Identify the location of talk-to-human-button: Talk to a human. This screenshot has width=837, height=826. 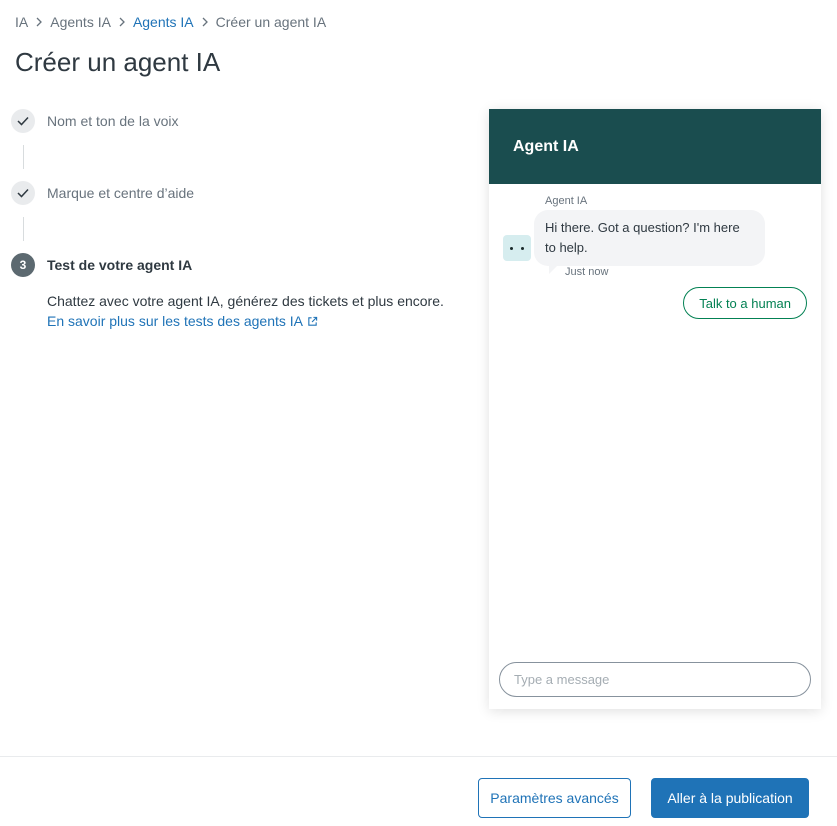
(745, 303).